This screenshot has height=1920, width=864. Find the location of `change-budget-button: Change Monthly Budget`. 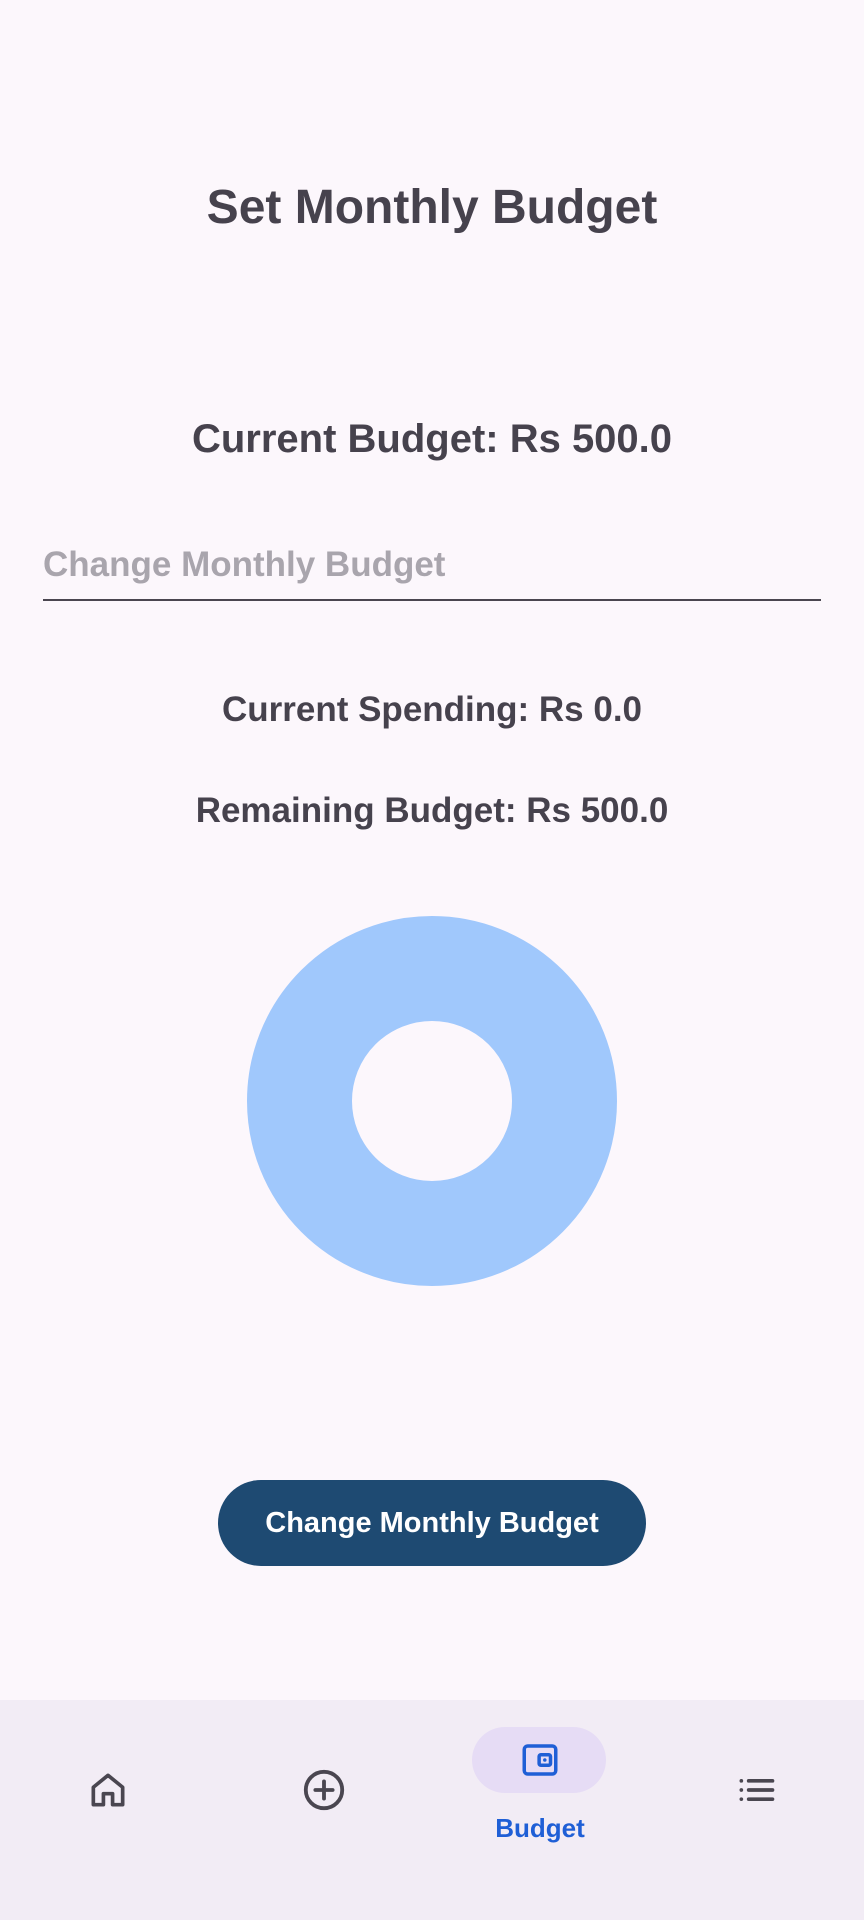

change-budget-button: Change Monthly Budget is located at coordinates (432, 1523).